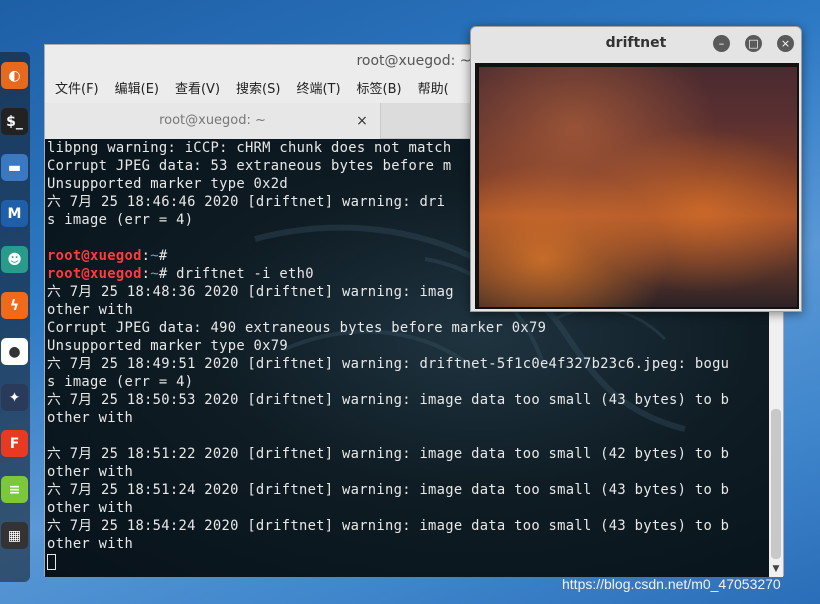  What do you see at coordinates (379, 90) in the screenshot?
I see `menu-item: 标签(B)` at bounding box center [379, 90].